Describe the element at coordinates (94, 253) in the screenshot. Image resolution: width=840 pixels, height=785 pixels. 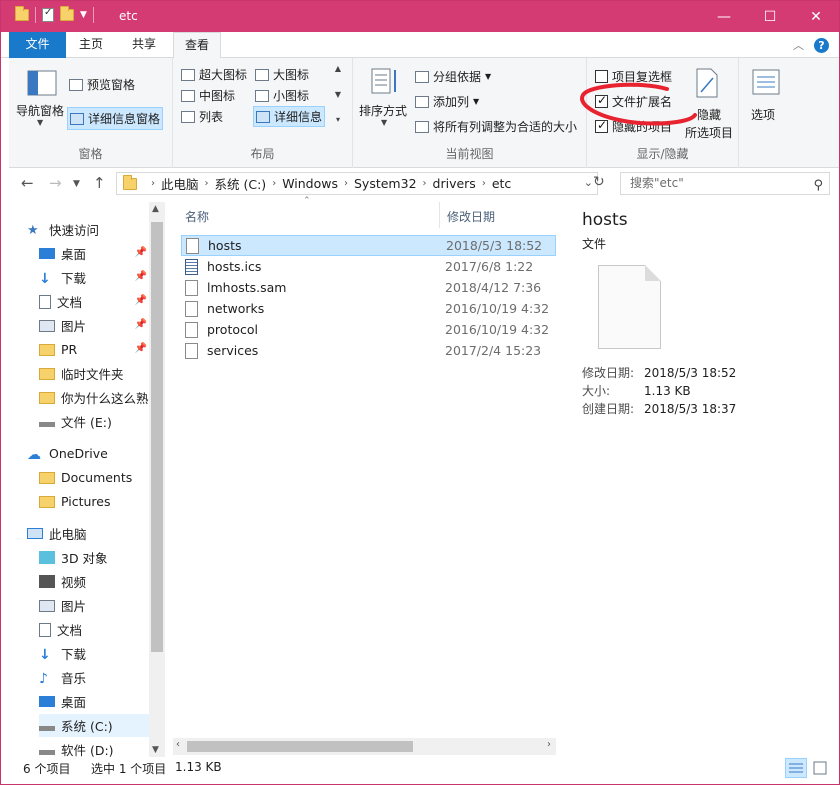
I see `nav-item-desktop: 桌面 📌` at that location.